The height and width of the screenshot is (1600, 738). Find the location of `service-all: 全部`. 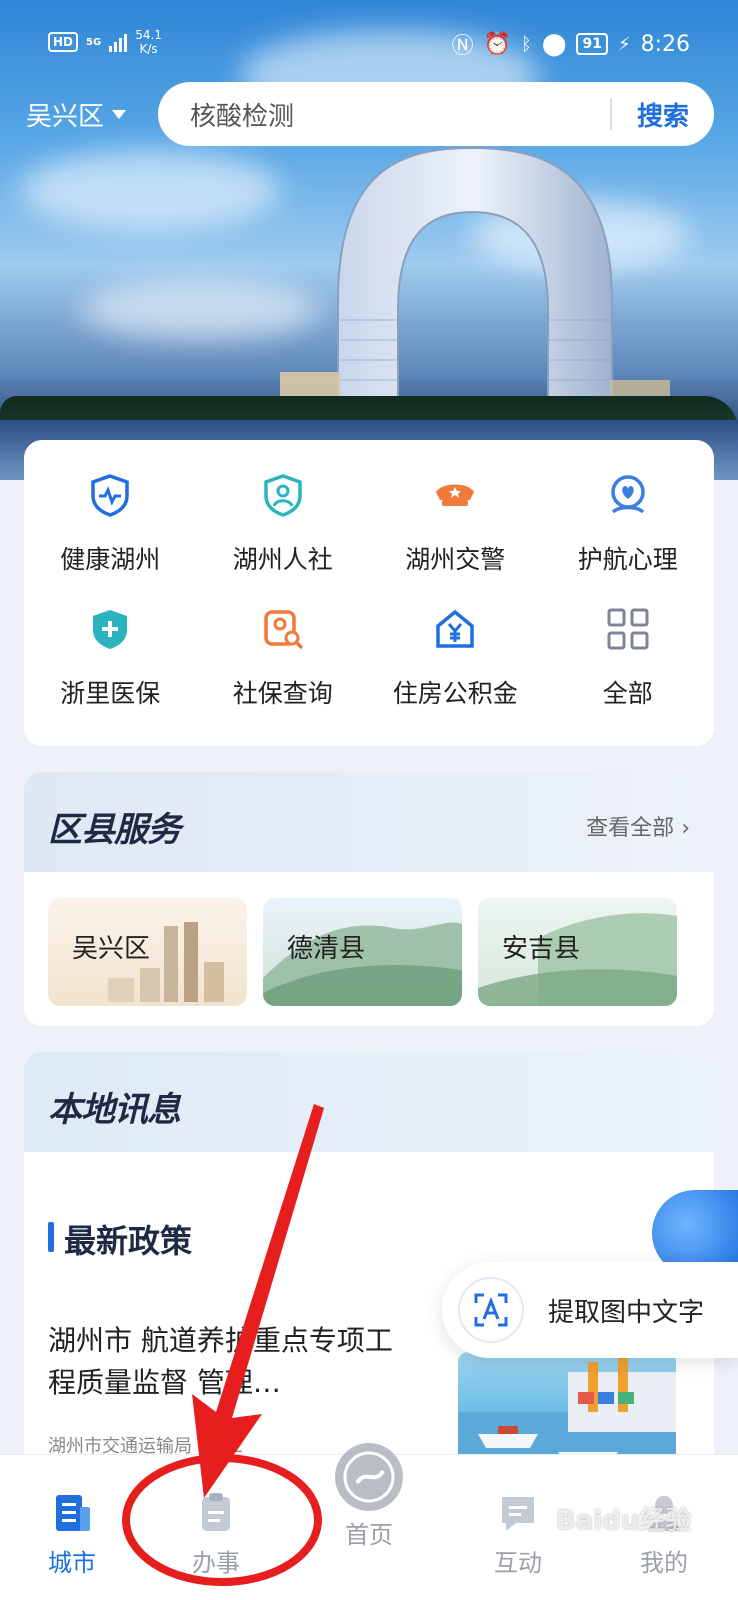

service-all: 全部 is located at coordinates (628, 656).